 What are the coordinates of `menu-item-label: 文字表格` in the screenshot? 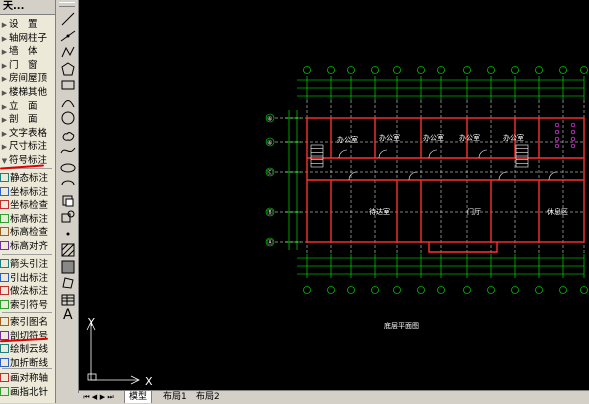 It's located at (28, 133).